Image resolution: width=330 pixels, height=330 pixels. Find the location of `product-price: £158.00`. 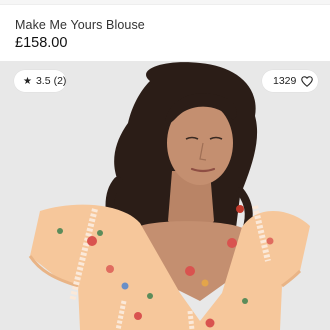

product-price: £158.00 is located at coordinates (41, 43).